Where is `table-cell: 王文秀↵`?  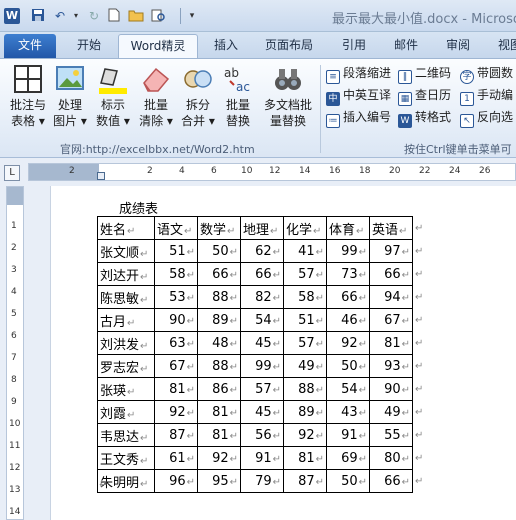
table-cell: 王文秀↵ is located at coordinates (126, 458).